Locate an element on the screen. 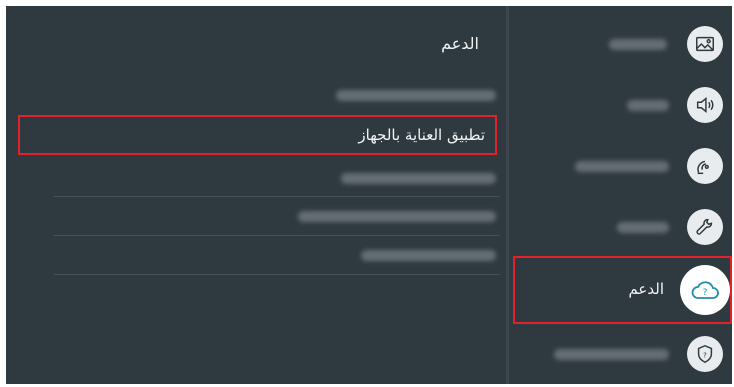 The width and height of the screenshot is (734, 387). sidebar-item-picture is located at coordinates (620, 44).